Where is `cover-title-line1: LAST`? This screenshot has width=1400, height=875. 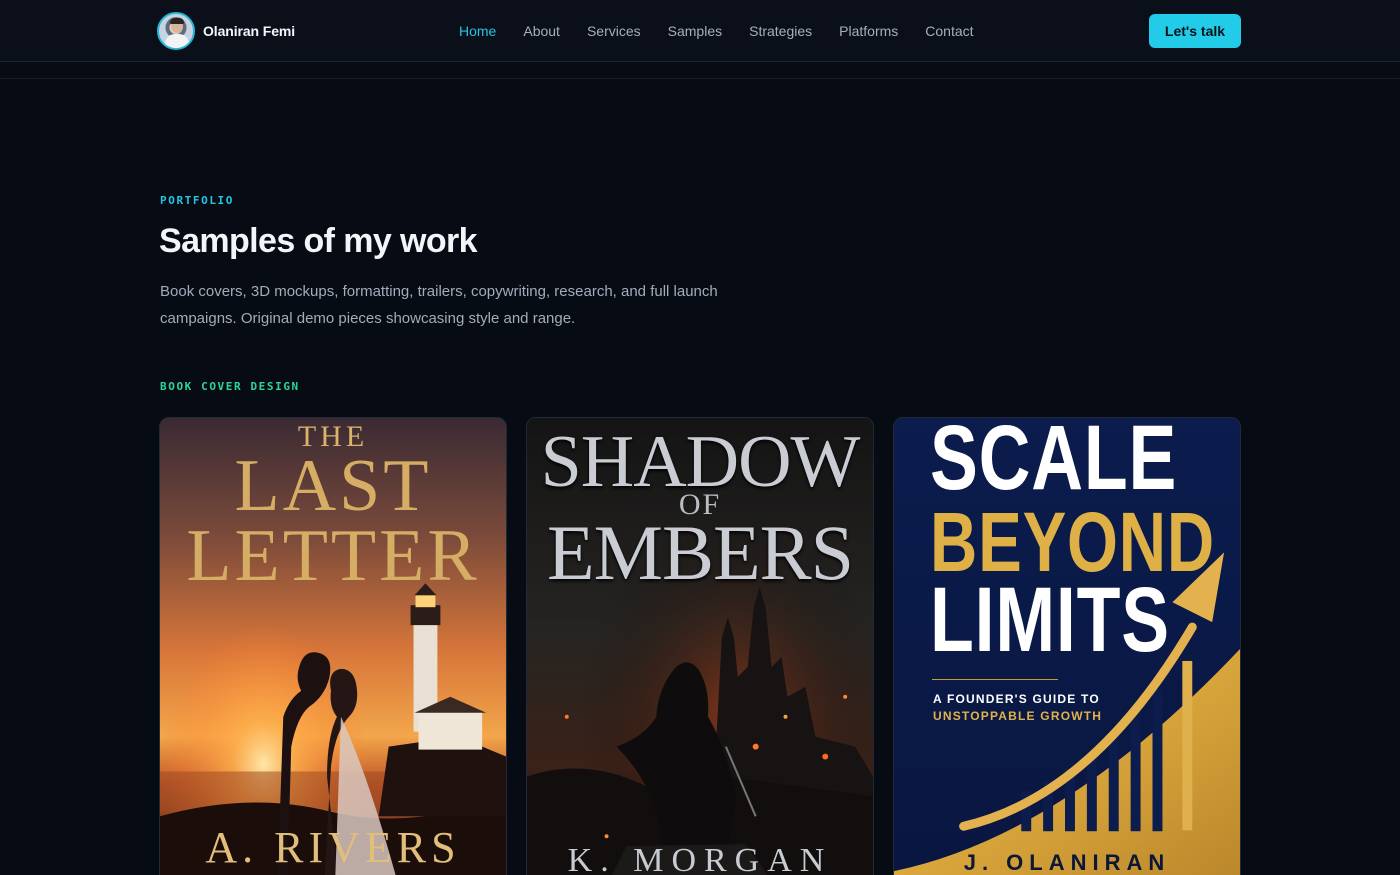
cover-title-line1: LAST is located at coordinates (333, 486).